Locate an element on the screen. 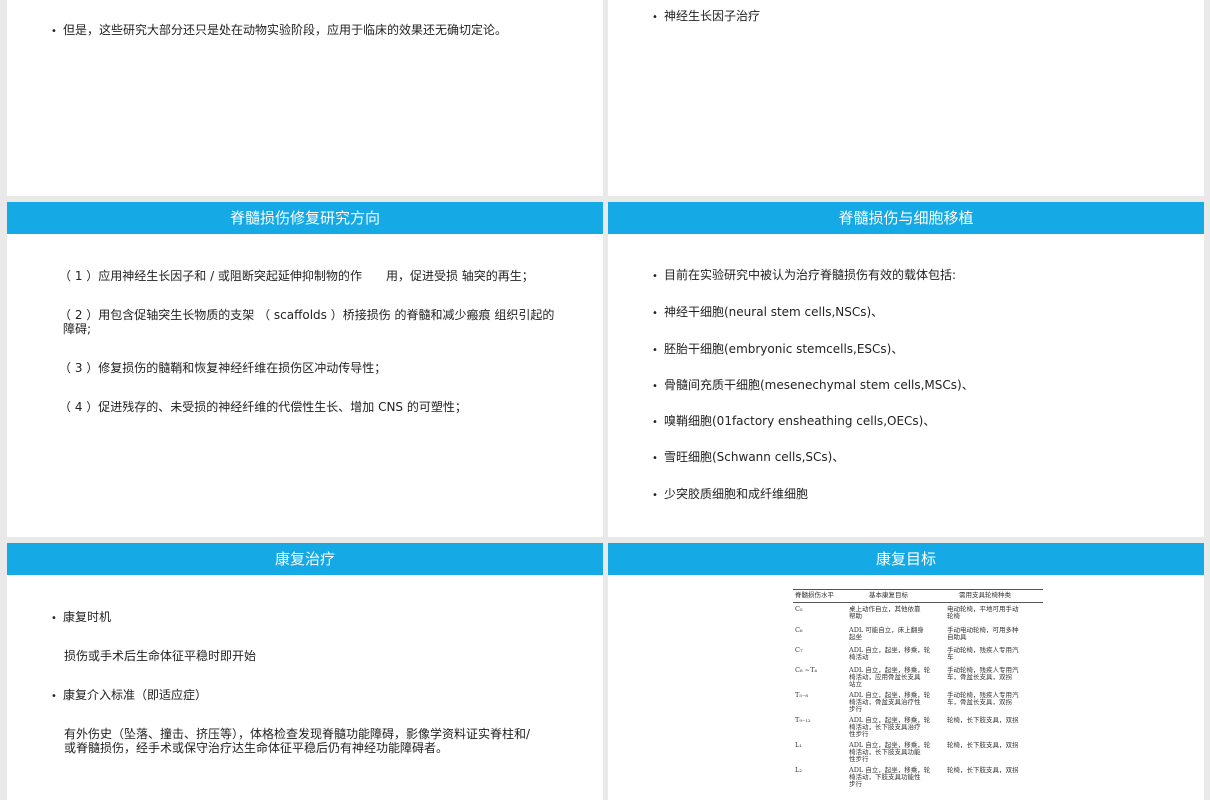 Image resolution: width=1210 pixels, height=800 pixels. table-cell-aid: 电动轮椅，平地可用手动 轮椅 is located at coordinates (983, 612).